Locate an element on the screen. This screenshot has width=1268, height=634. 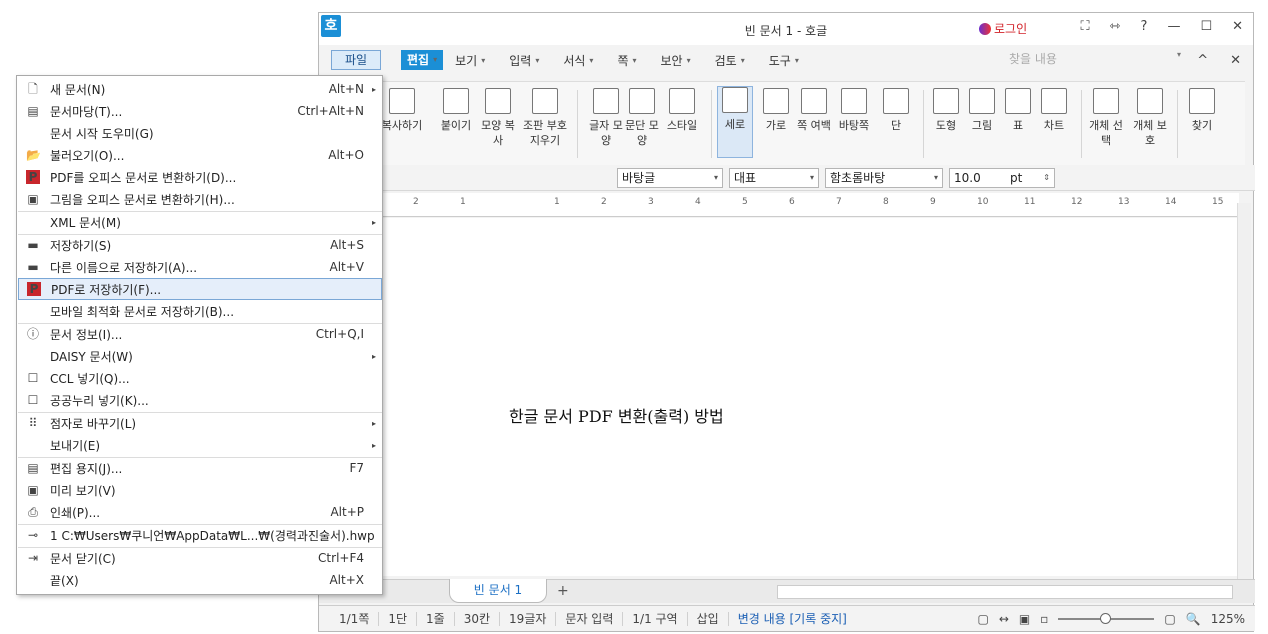
landscape-icon is located at coordinates (776, 101).